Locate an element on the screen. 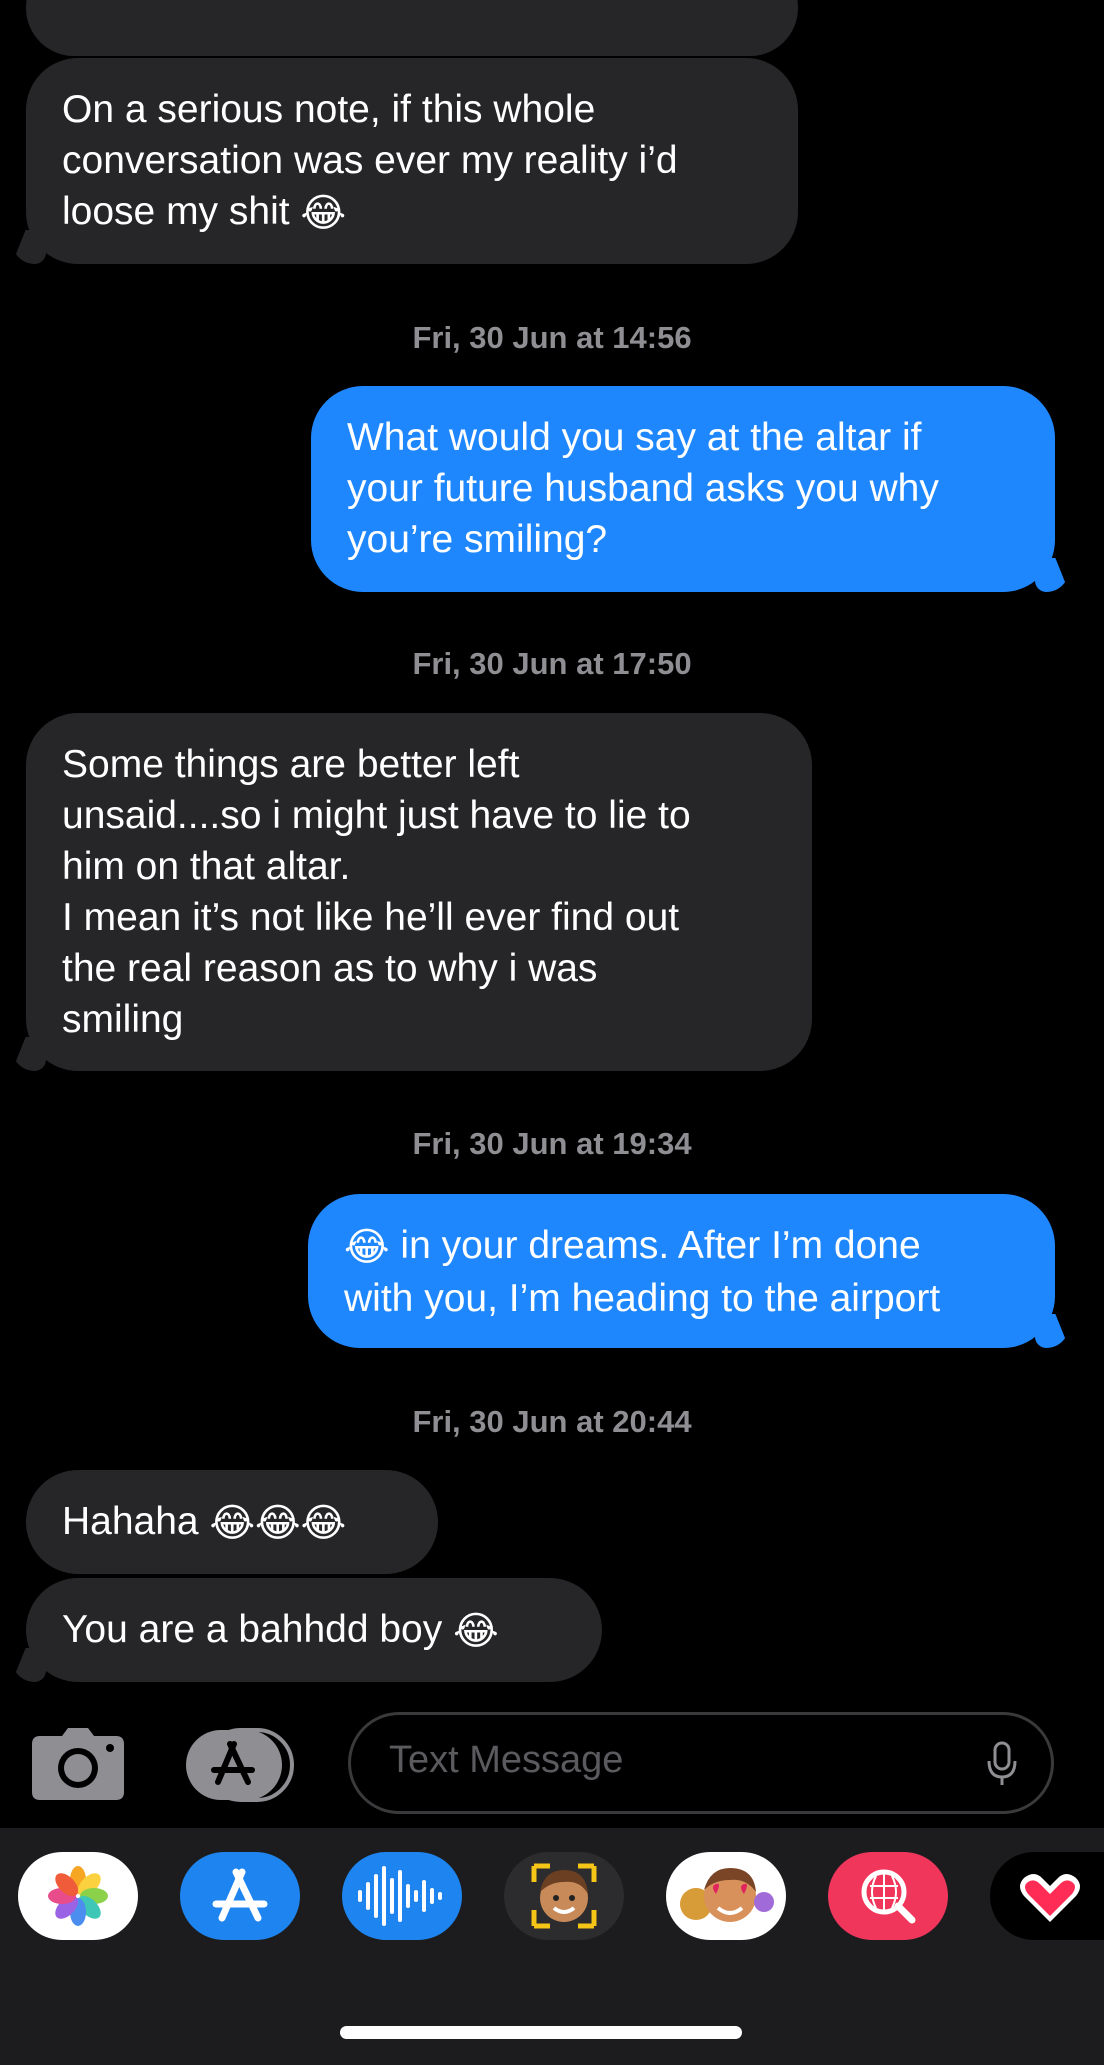 This screenshot has height=2065, width=1104. message-bubble-partial: long is located at coordinates (412, 28).